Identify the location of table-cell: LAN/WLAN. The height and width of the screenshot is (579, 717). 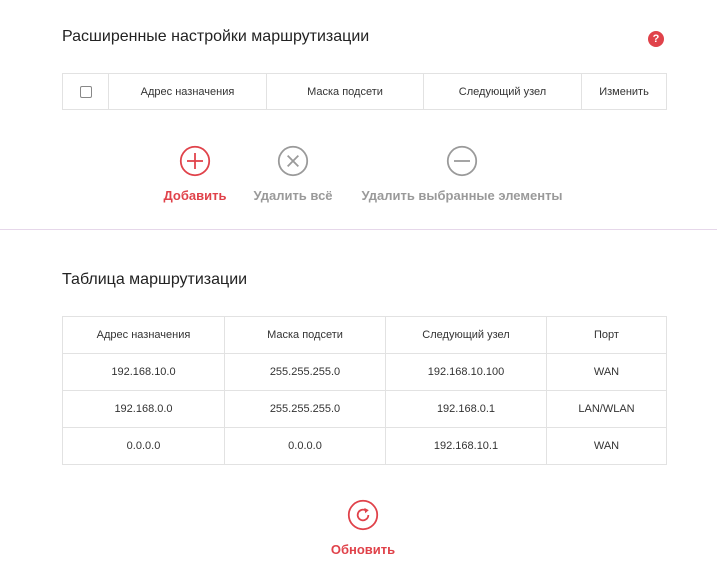
(606, 409).